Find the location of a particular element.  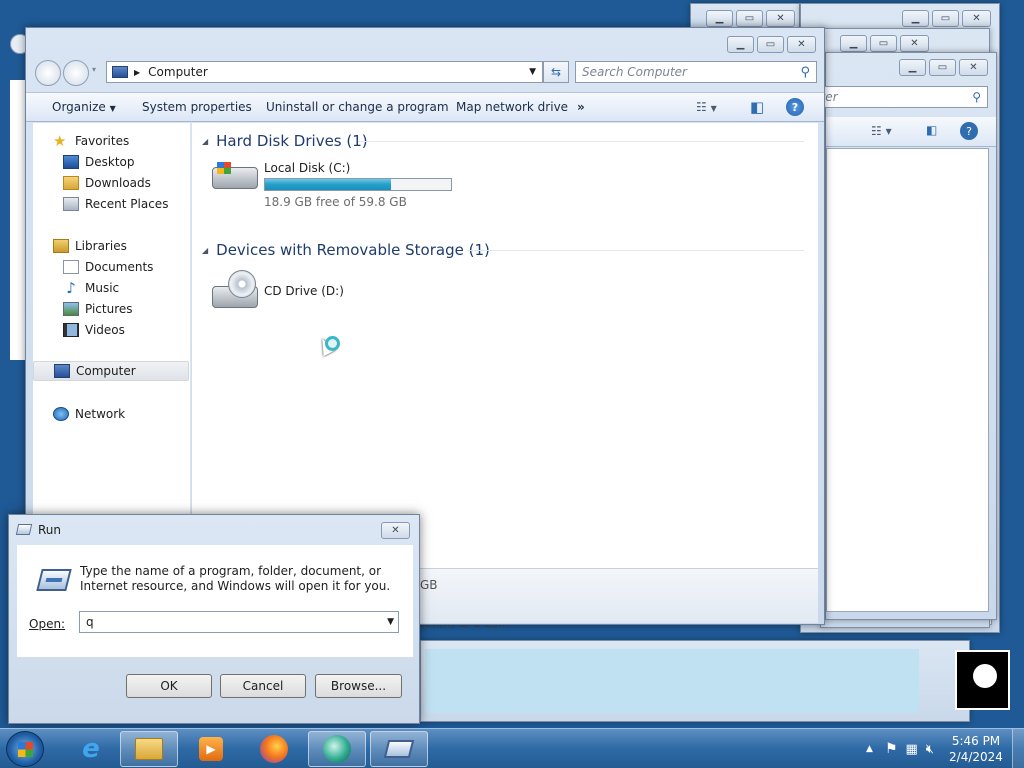

show-desktop-button is located at coordinates (1018, 748).